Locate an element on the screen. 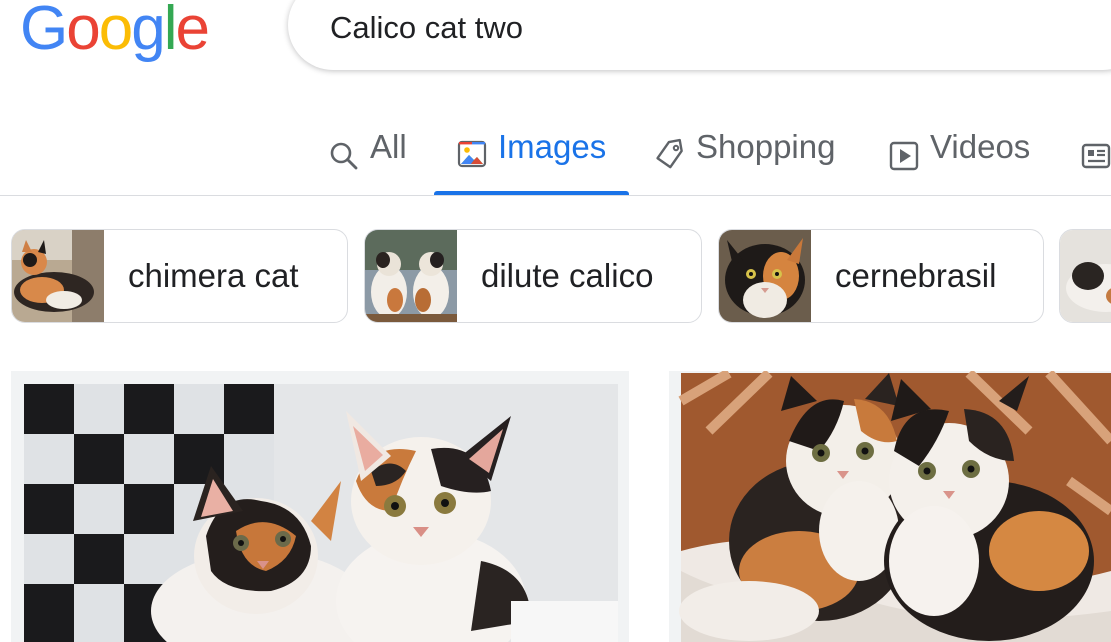 The width and height of the screenshot is (1111, 642). news-icon is located at coordinates (1096, 156).